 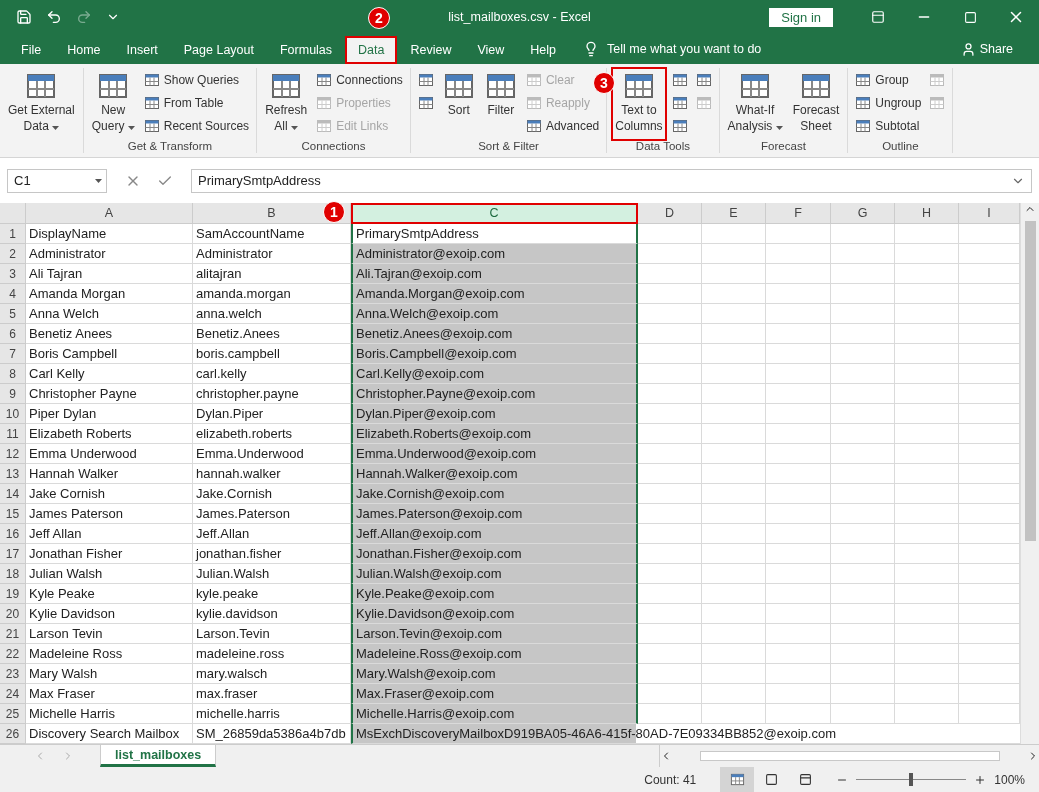 I want to click on column-header: A, so click(x=109, y=213).